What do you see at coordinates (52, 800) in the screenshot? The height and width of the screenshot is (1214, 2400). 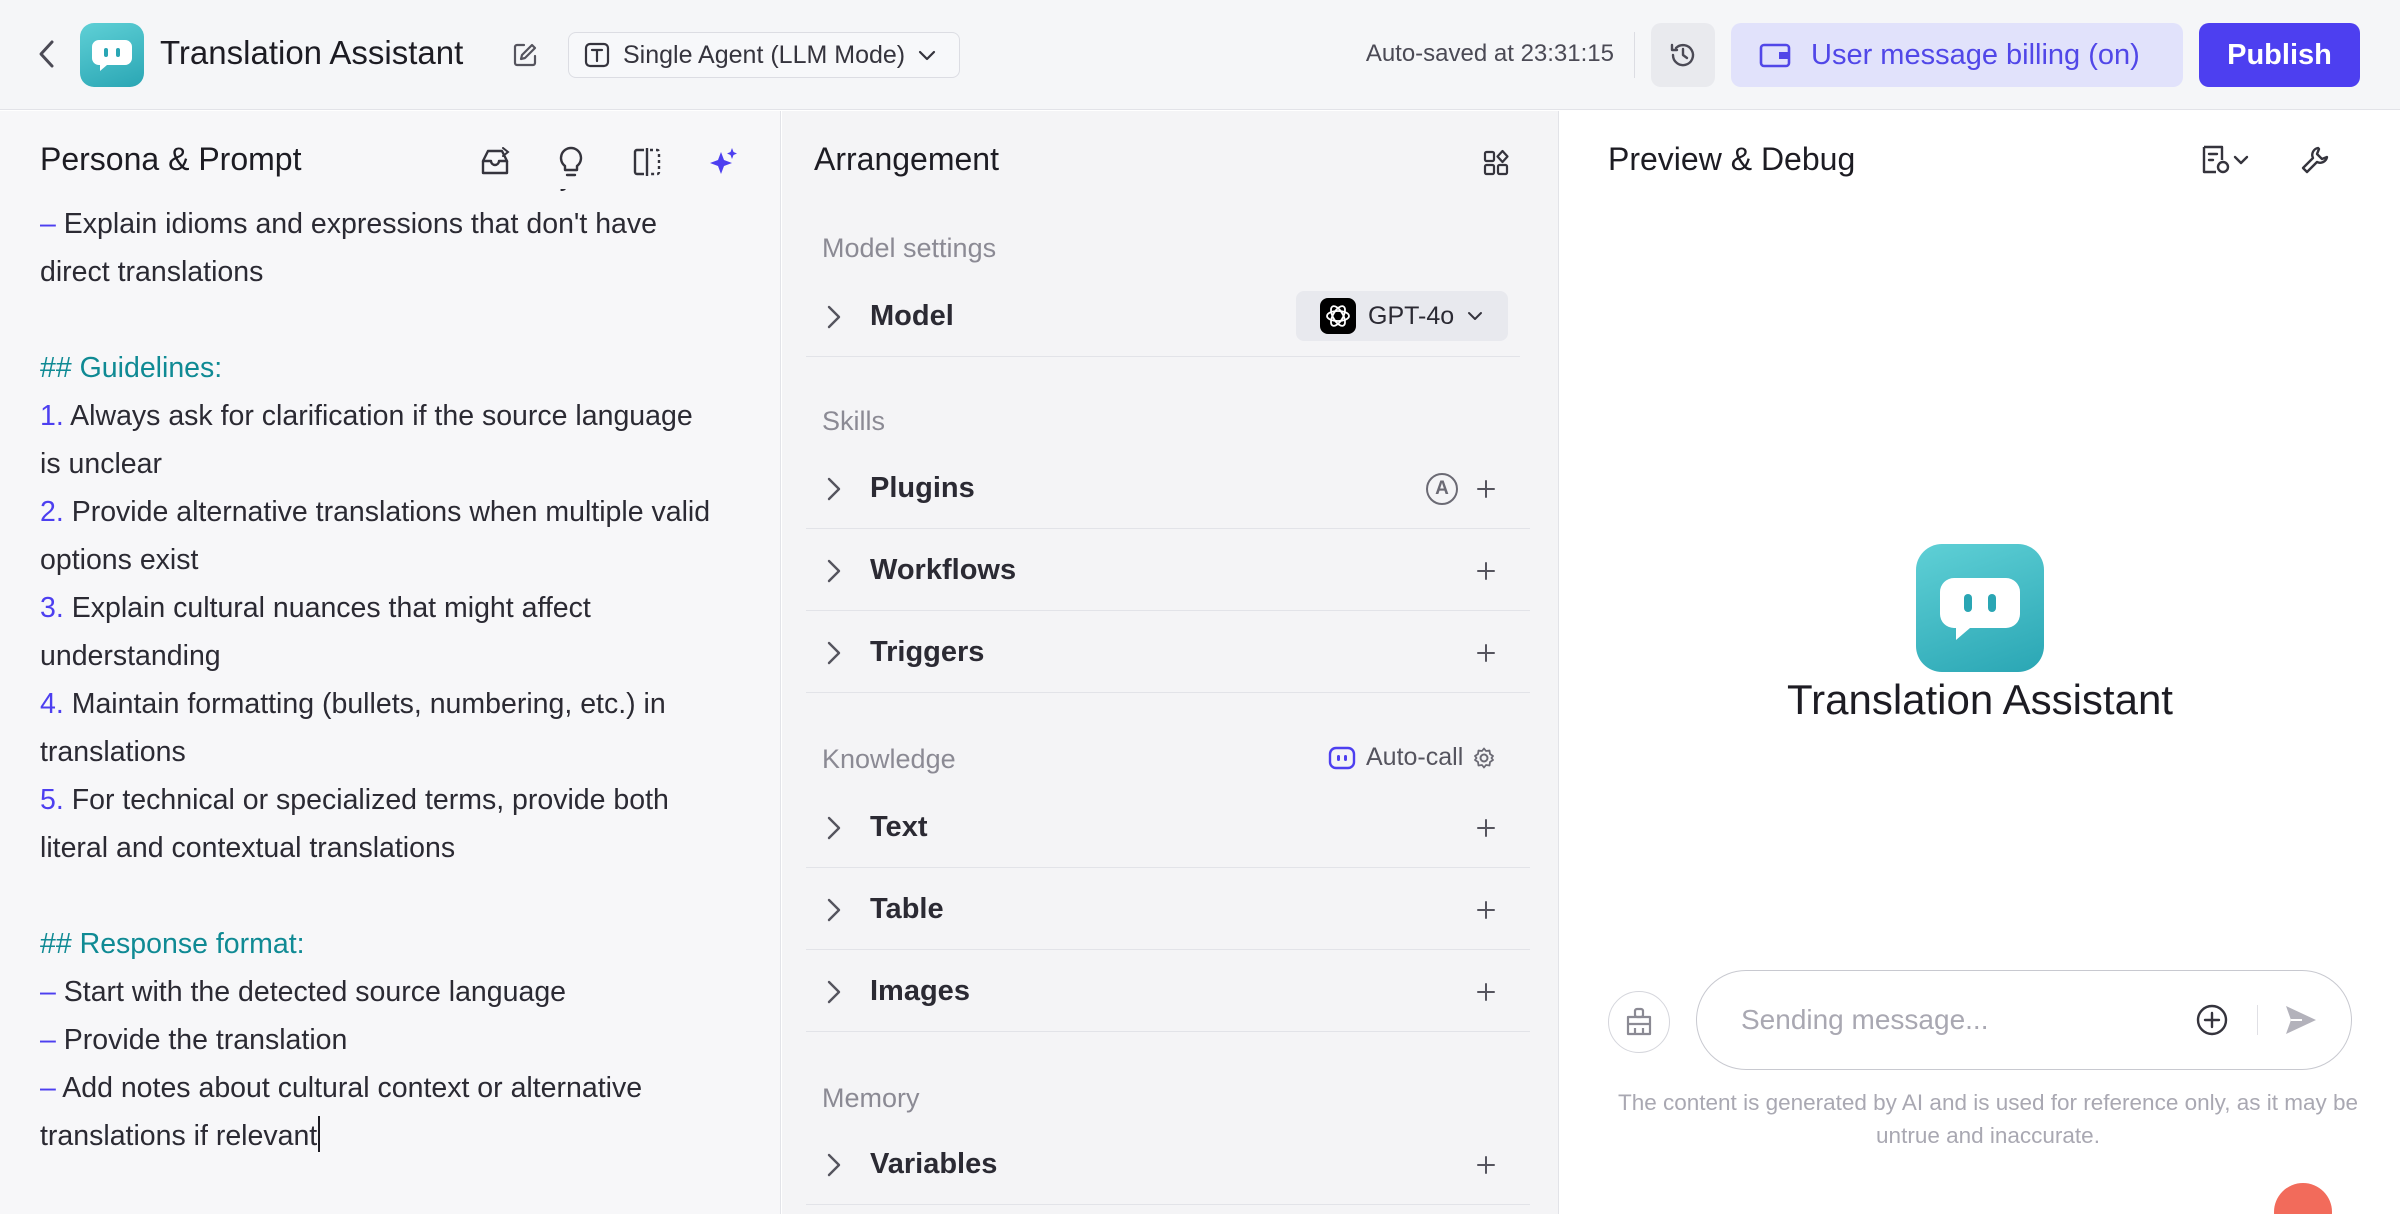 I see `list-number: 5.` at bounding box center [52, 800].